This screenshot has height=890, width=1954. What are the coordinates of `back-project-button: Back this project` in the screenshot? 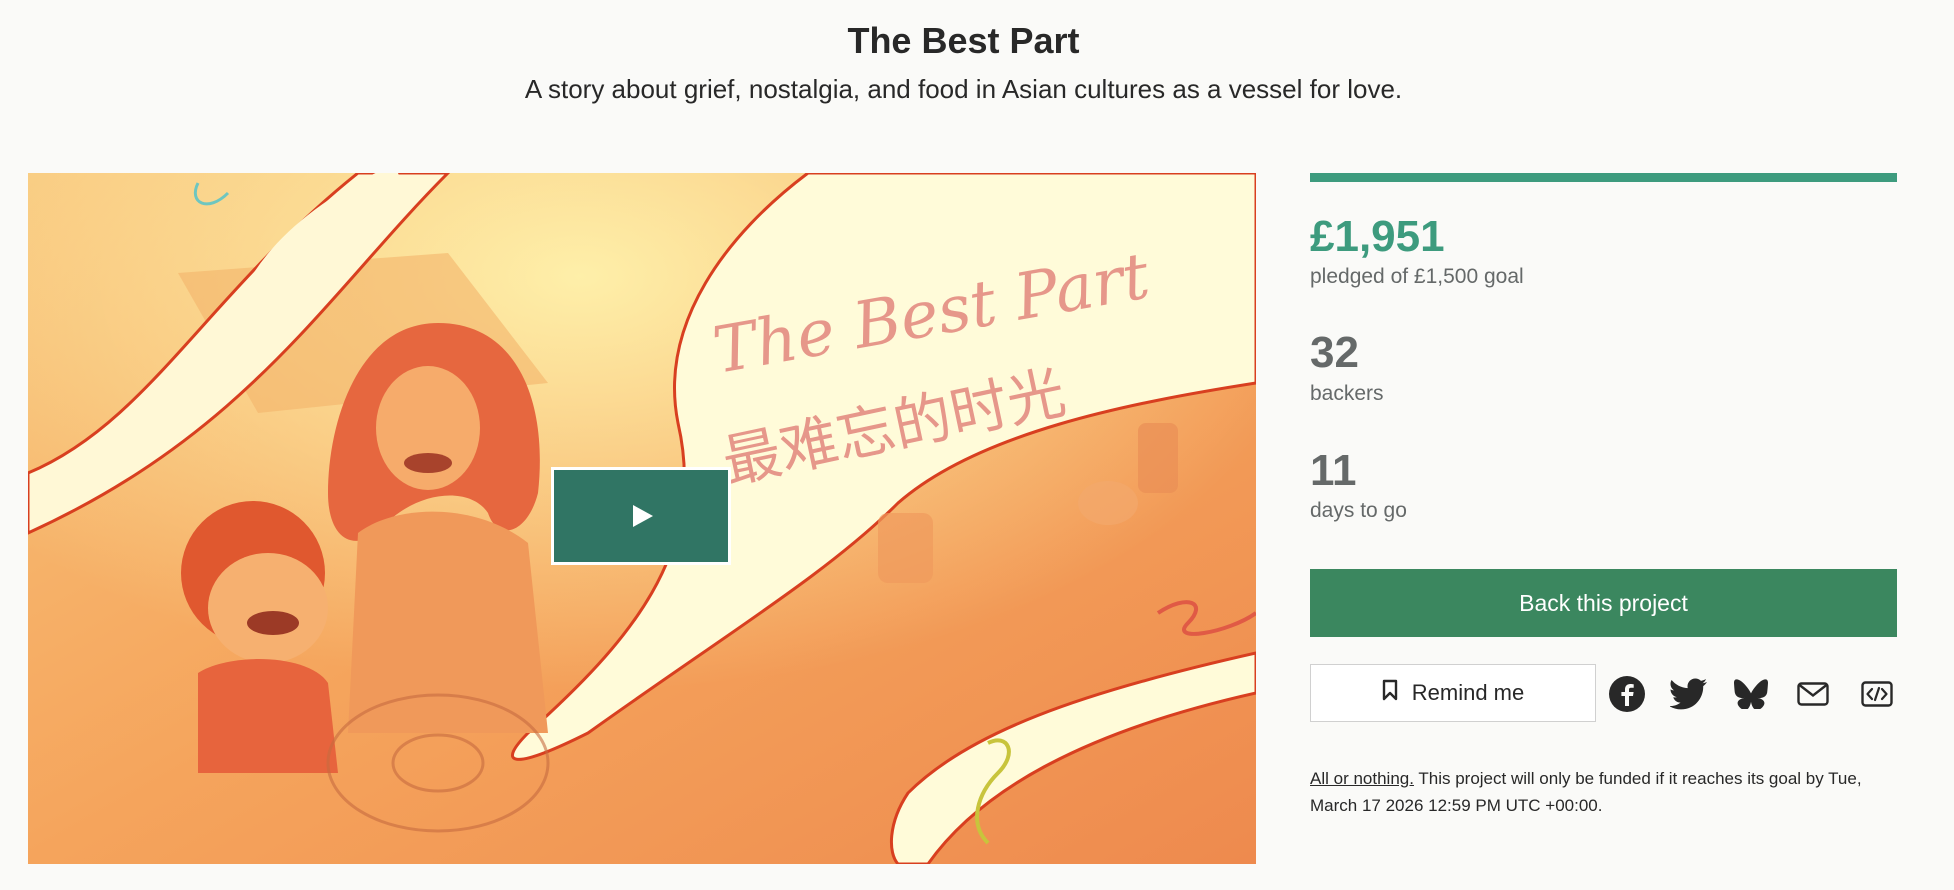 It's located at (1603, 603).